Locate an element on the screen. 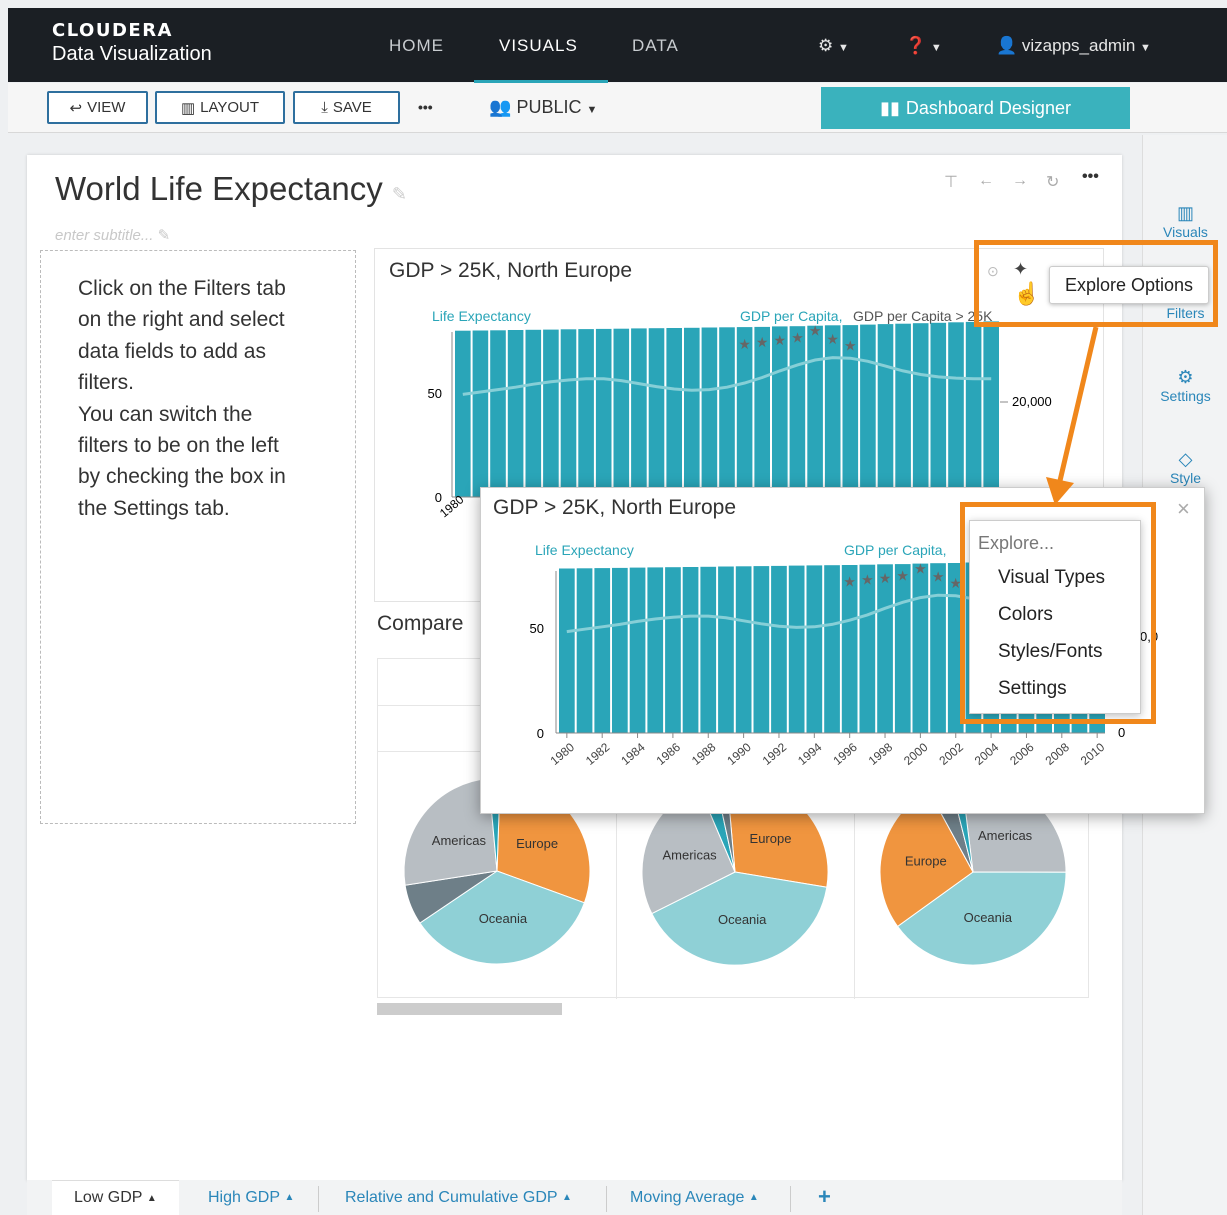 Image resolution: width=1227 pixels, height=1215 pixels. x-tick-label: 2002 is located at coordinates (951, 754).